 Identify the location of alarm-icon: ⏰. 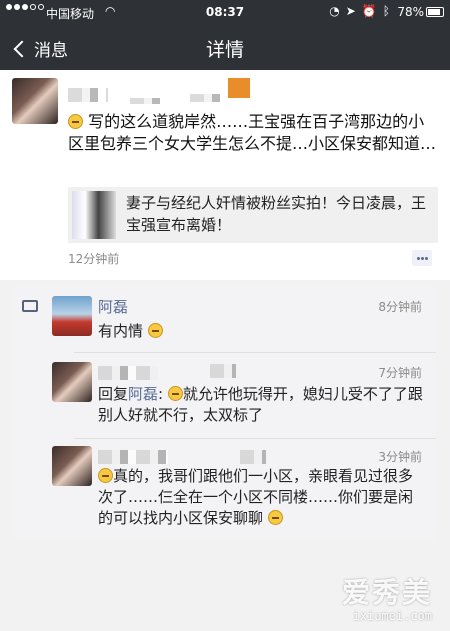
(369, 11).